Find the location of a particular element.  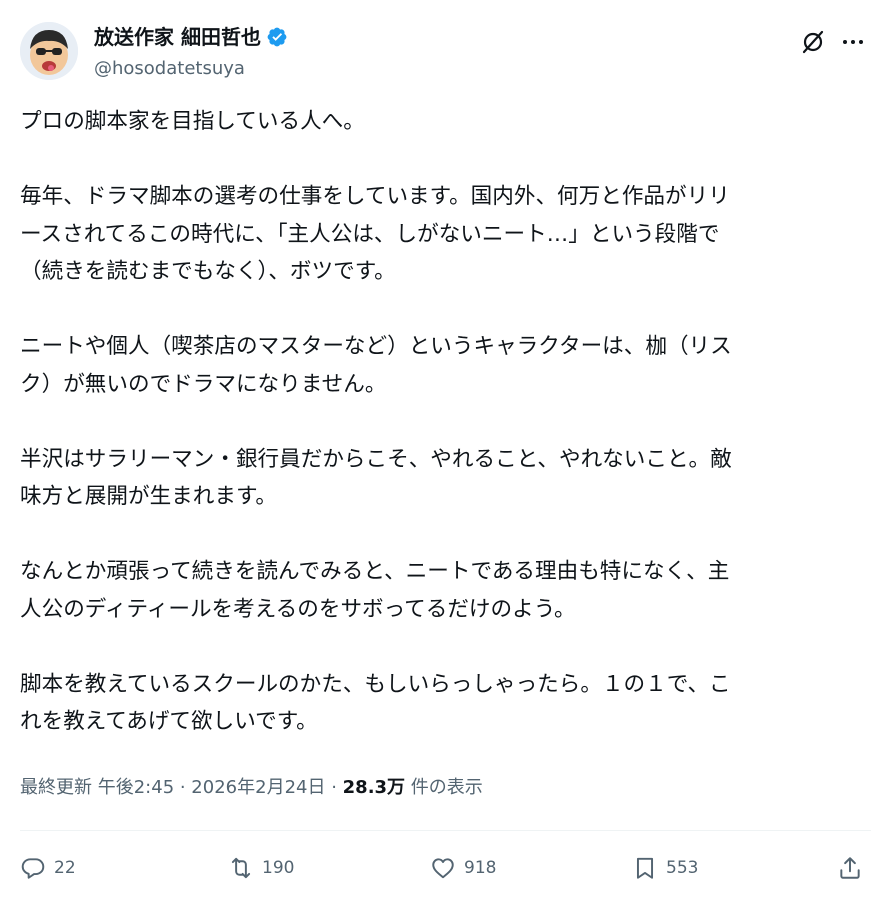

view-count-label: 件の表示 is located at coordinates (444, 787).